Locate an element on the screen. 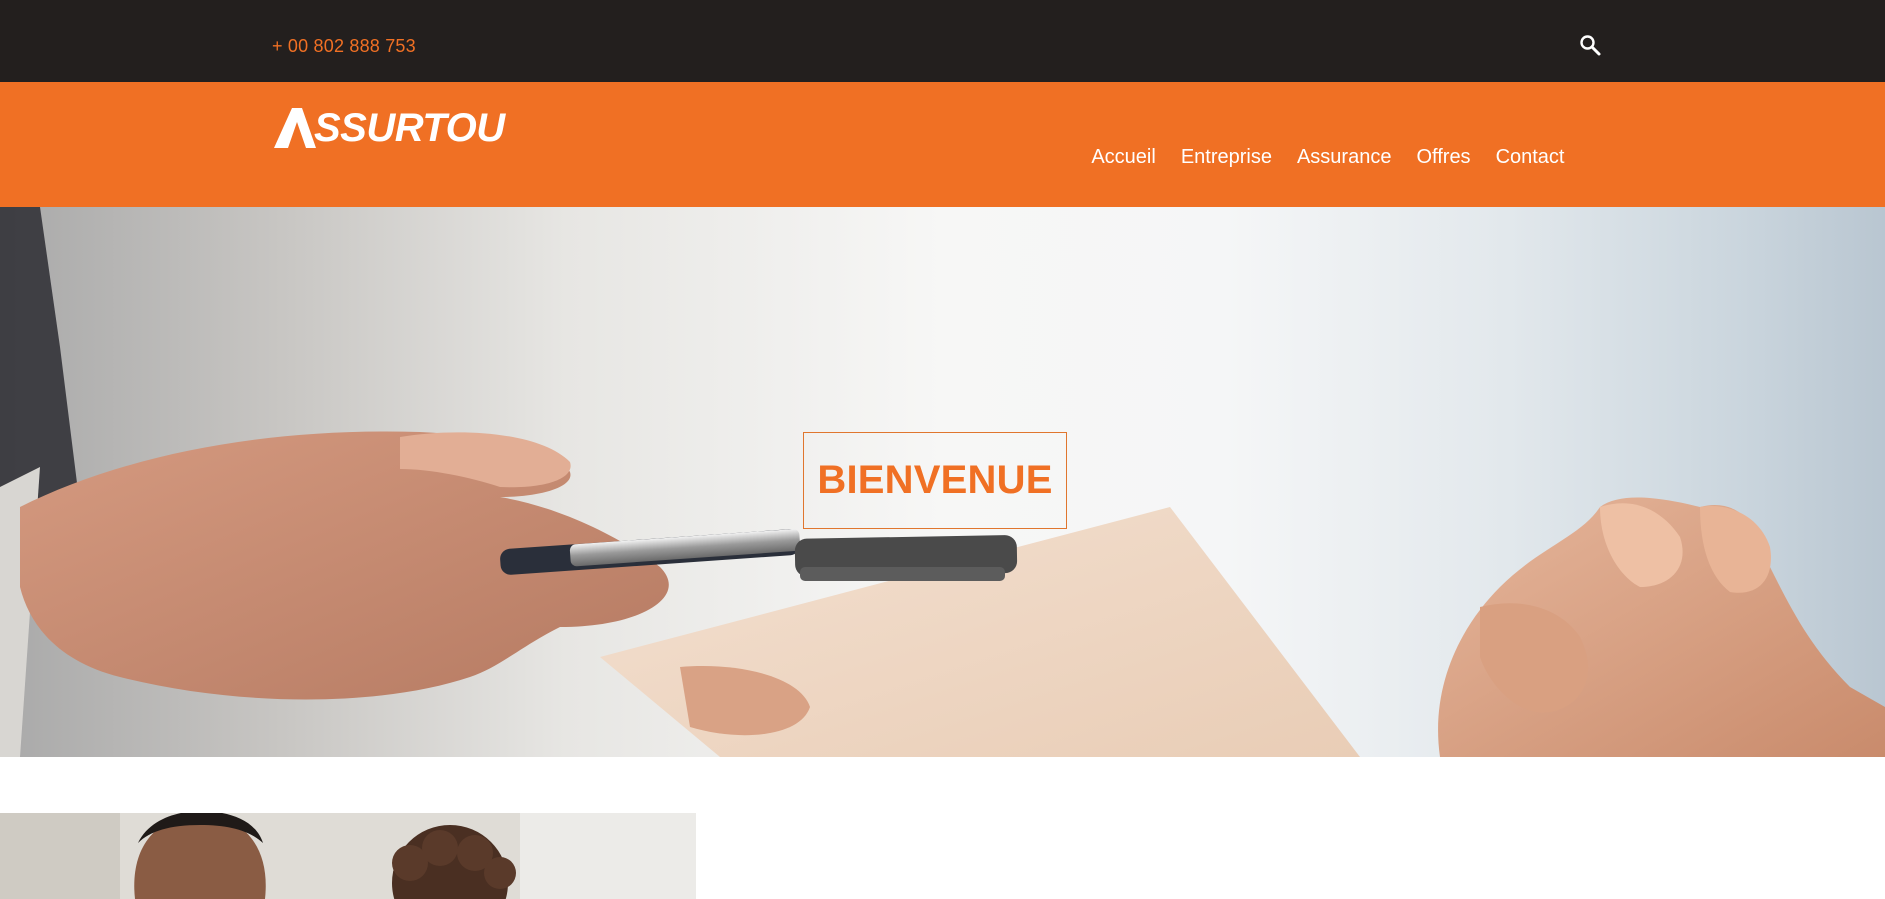  site-logo: SSURTOU is located at coordinates (398, 127).